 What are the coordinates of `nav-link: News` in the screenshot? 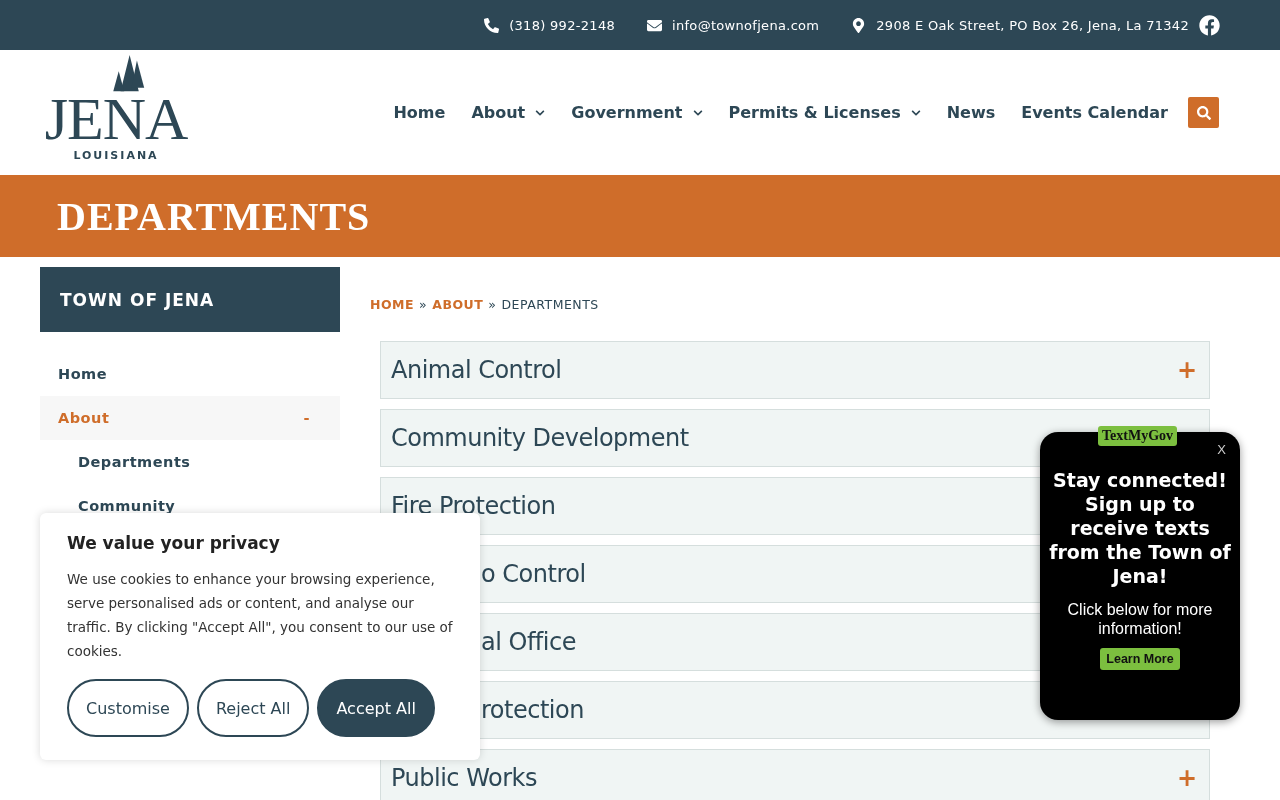 It's located at (971, 112).